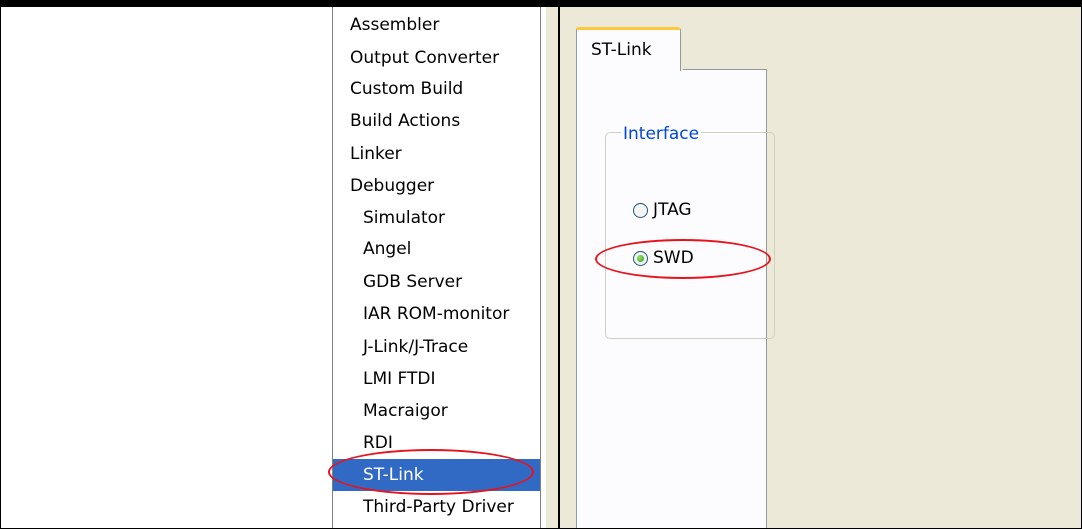 The width and height of the screenshot is (1082, 529). Describe the element at coordinates (436, 58) in the screenshot. I see `category-output-converter: Output Converter` at that location.